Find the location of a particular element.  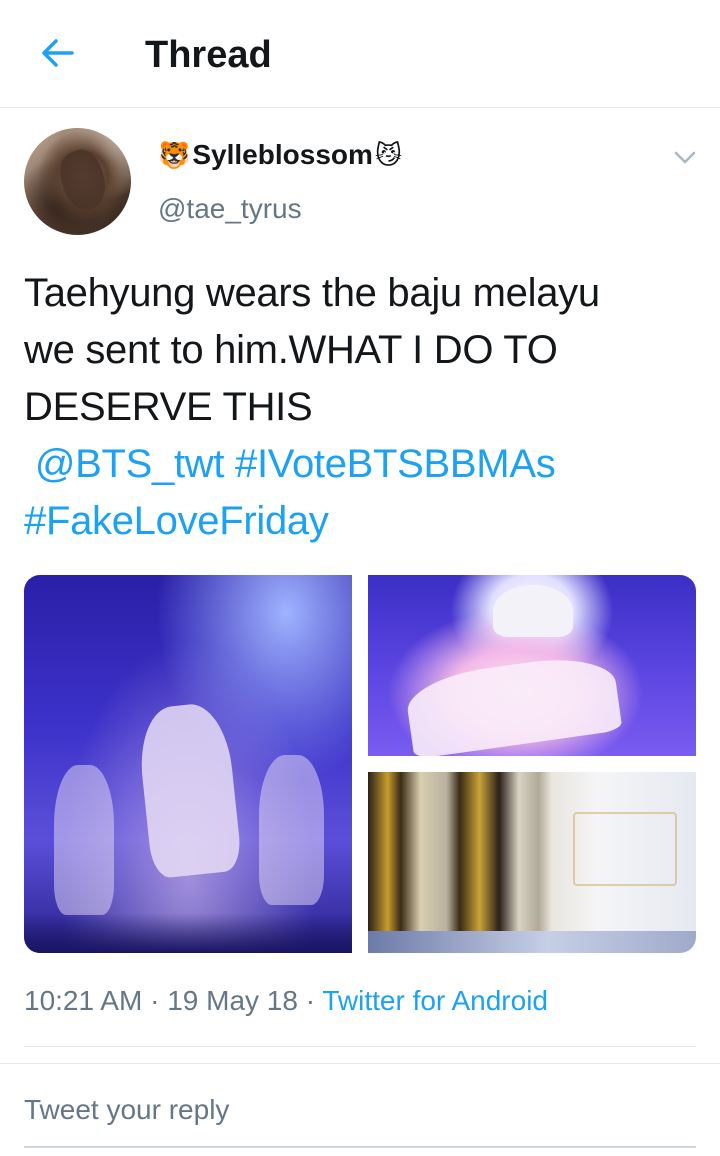

author-name: 🐯 Sylleblossom 😼 is located at coordinates (280, 155).